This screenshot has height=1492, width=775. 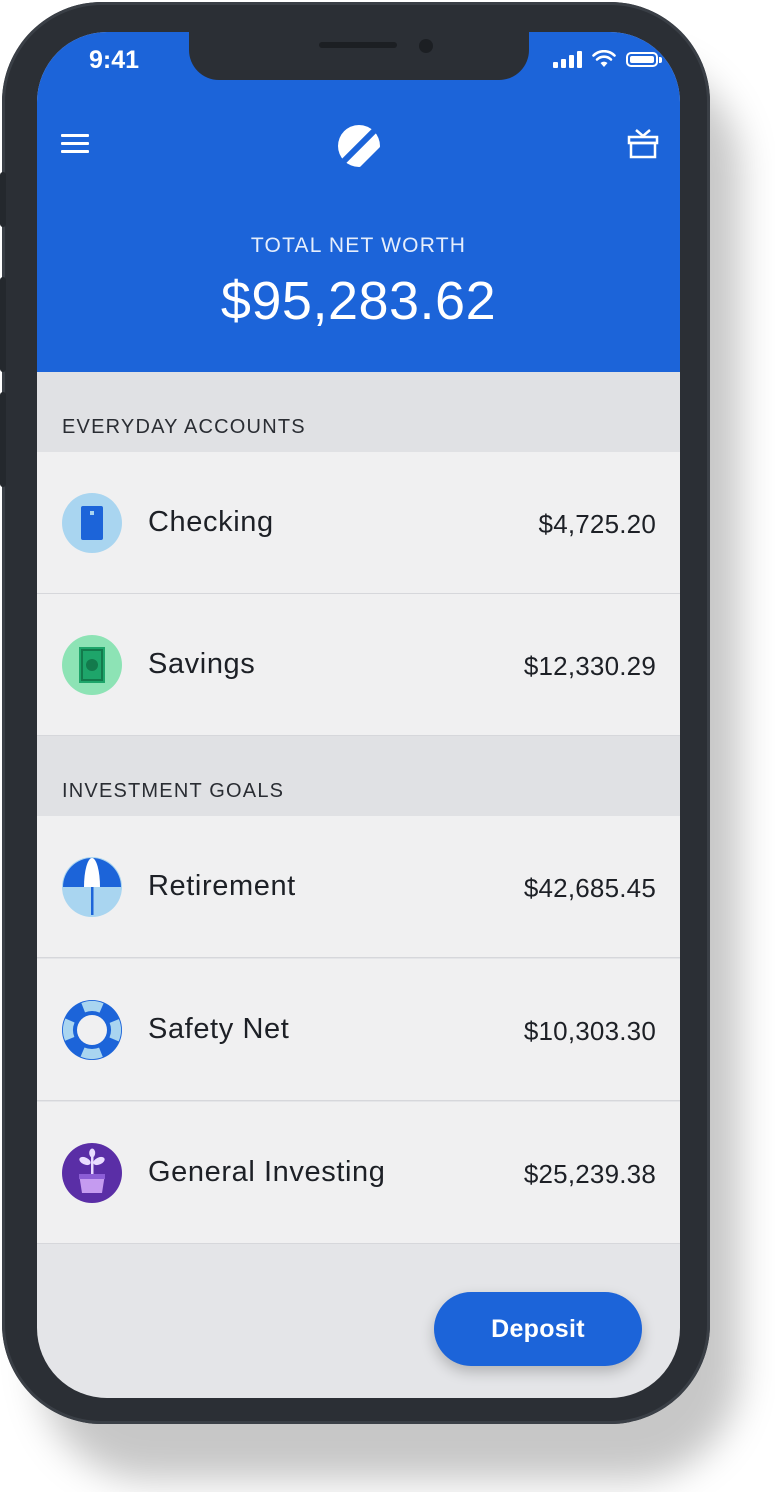 I want to click on net-worth-label: TOTAL NET WORTH, so click(x=358, y=245).